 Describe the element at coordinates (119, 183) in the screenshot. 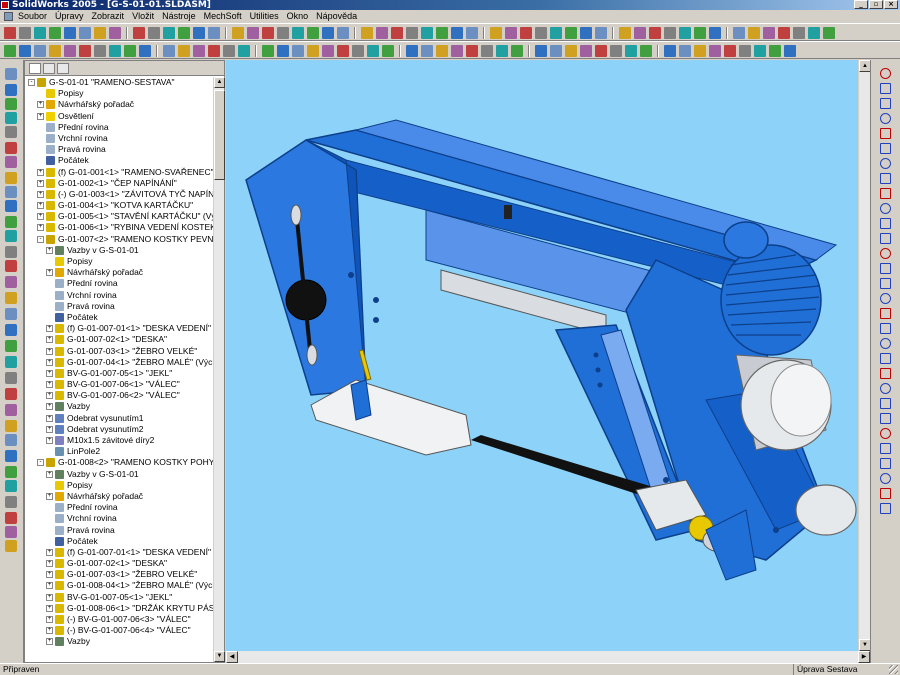

I see `tree-item: + G-01-002<1> "ČEP NAPÍNÁNÍ"` at that location.